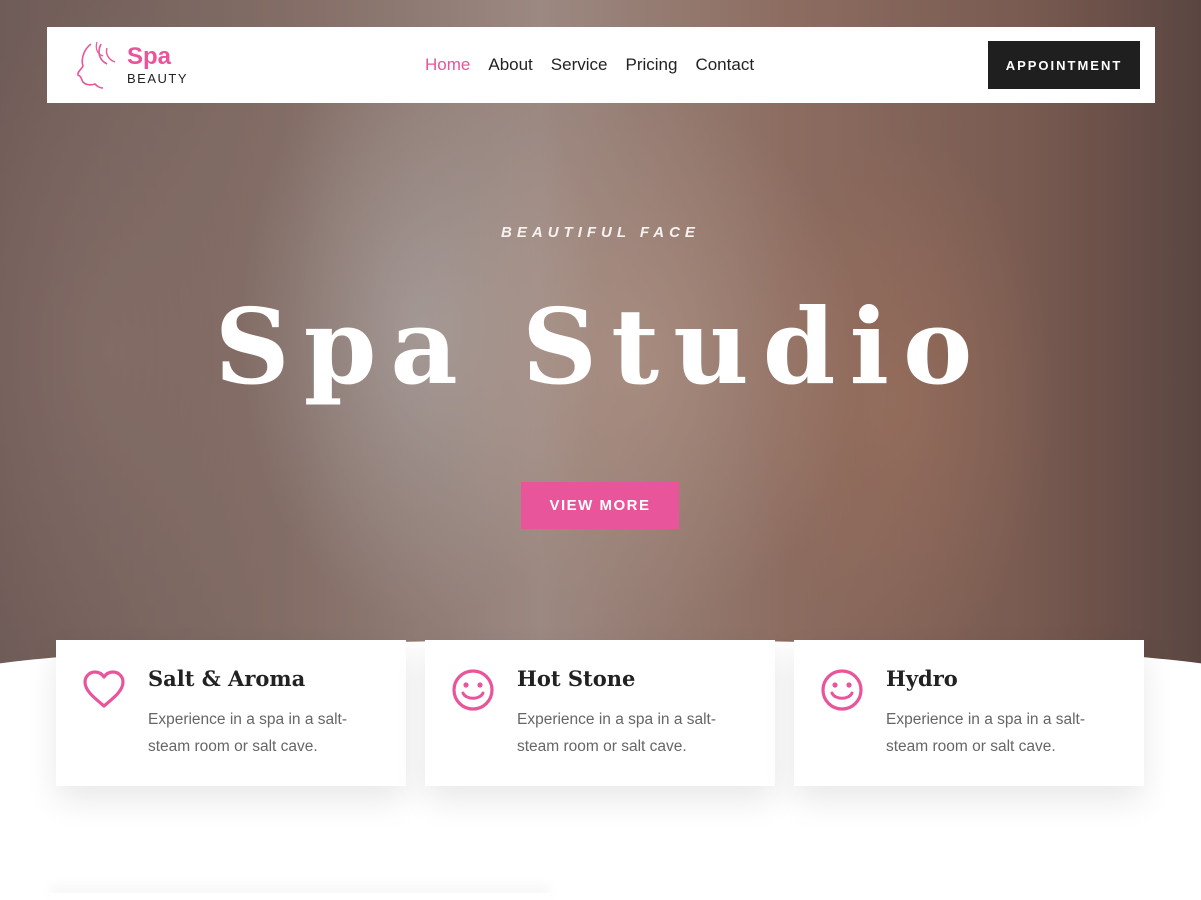 The width and height of the screenshot is (1201, 900). What do you see at coordinates (149, 56) in the screenshot?
I see `logo-name: Spa` at bounding box center [149, 56].